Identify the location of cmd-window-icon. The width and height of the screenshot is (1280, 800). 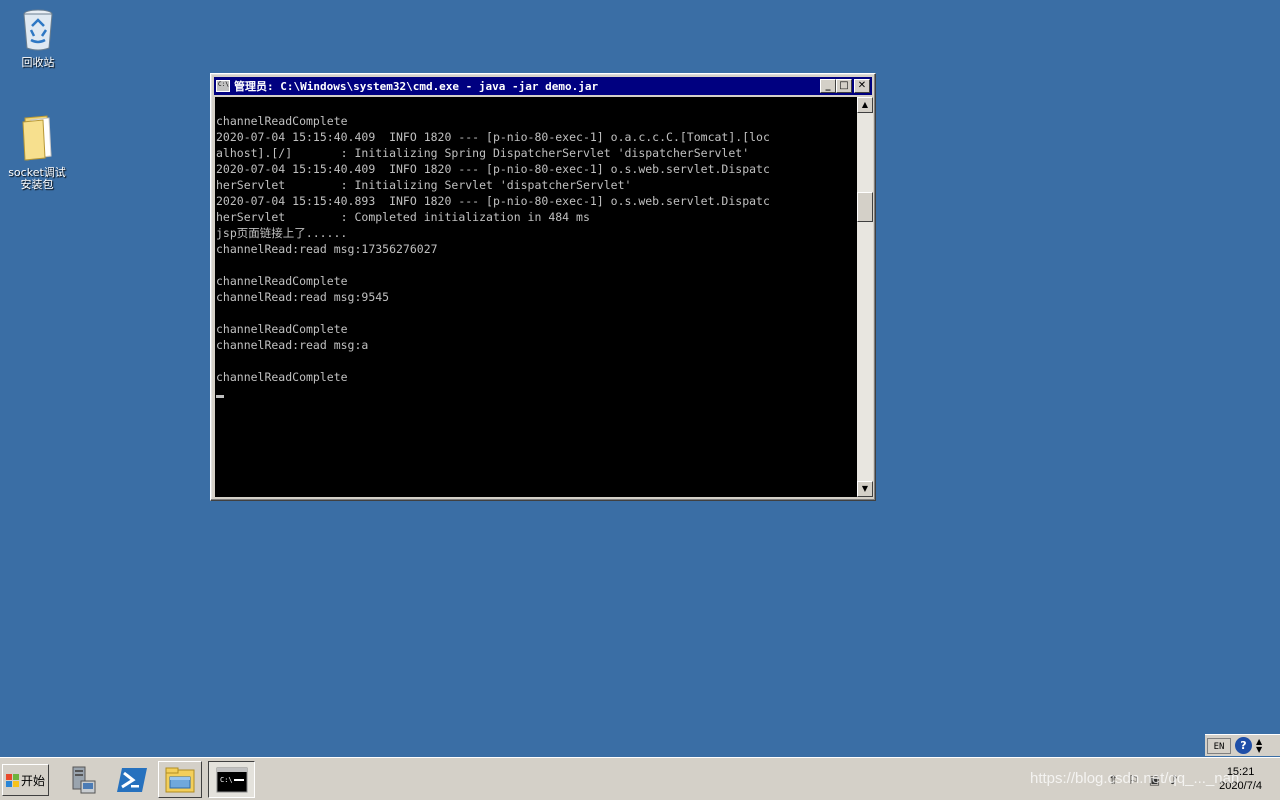
(223, 86).